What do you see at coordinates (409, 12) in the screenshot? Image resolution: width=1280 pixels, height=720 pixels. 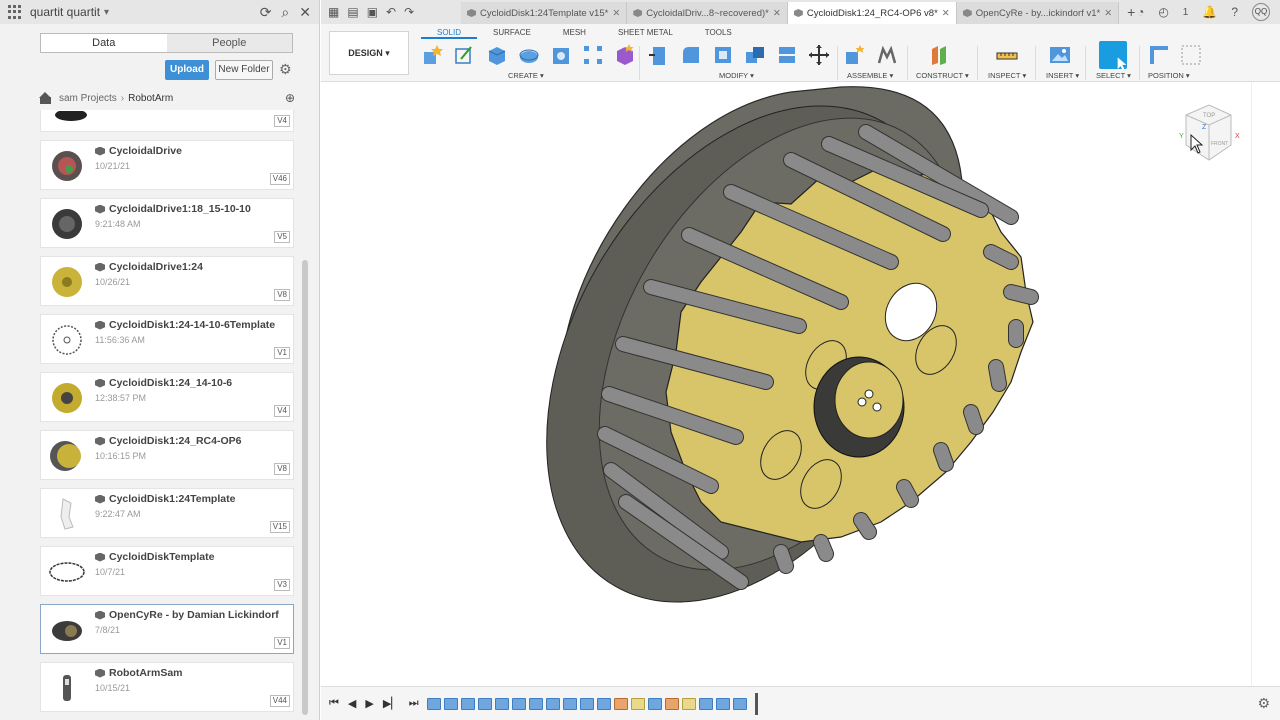 I see `redo-icon: ↷` at bounding box center [409, 12].